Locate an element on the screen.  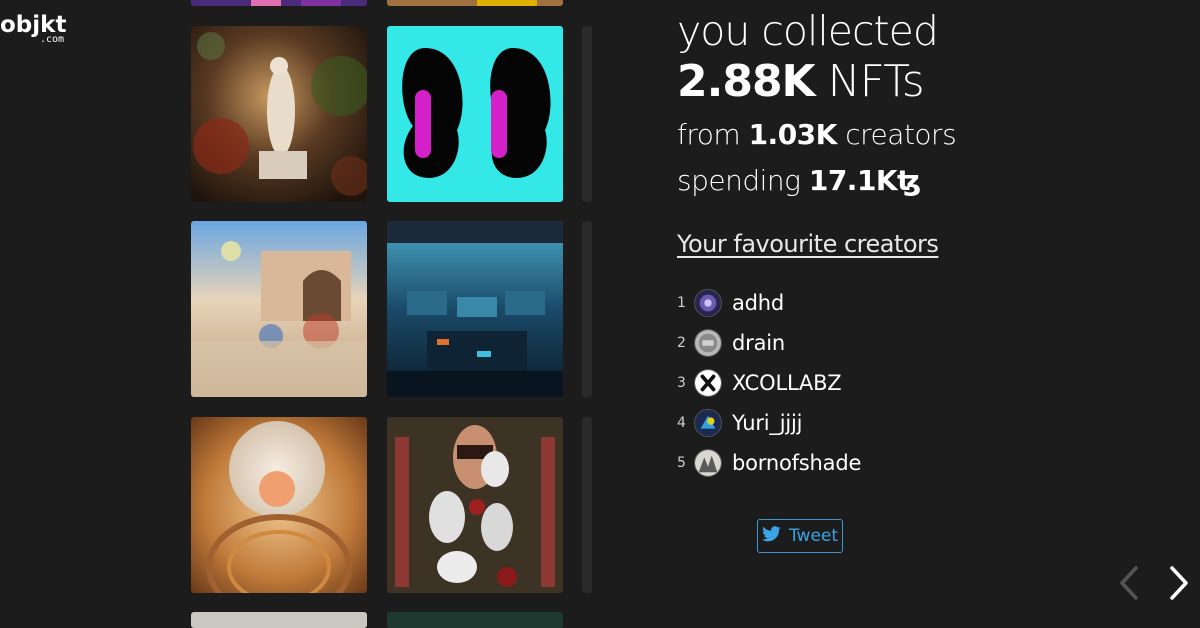
tweet-label: Tweet is located at coordinates (813, 536).